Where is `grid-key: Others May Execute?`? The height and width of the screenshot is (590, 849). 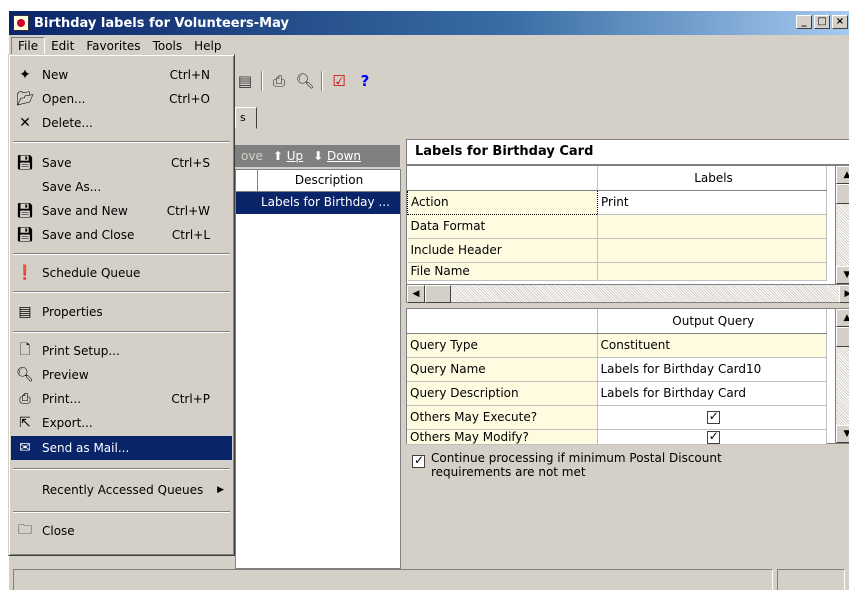 grid-key: Others May Execute? is located at coordinates (502, 417).